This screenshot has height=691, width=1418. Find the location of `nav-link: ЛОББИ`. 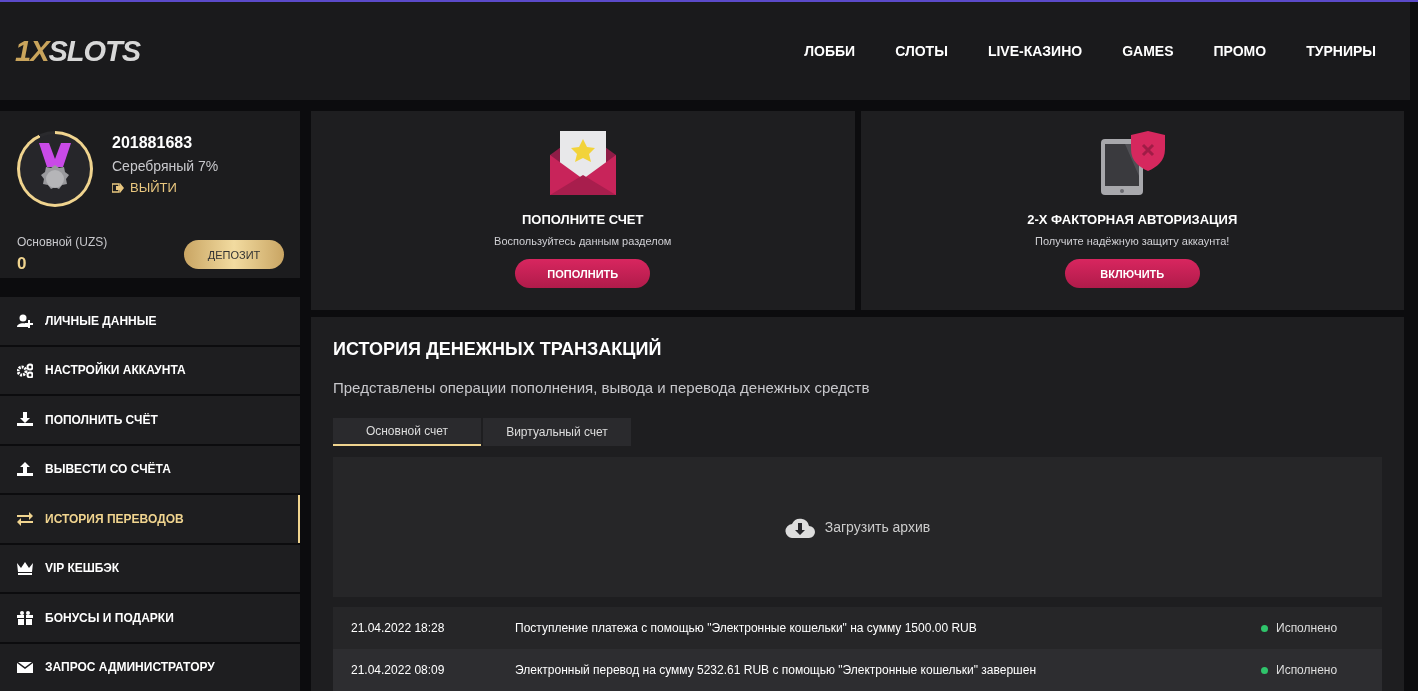

nav-link: ЛОББИ is located at coordinates (830, 51).